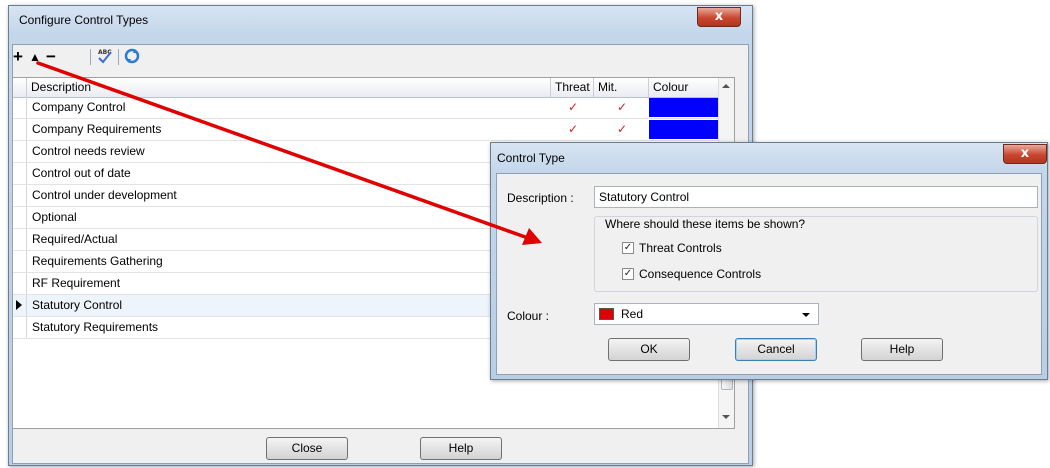 The height and width of the screenshot is (468, 1050). I want to click on header-row-indicator, so click(20, 87).